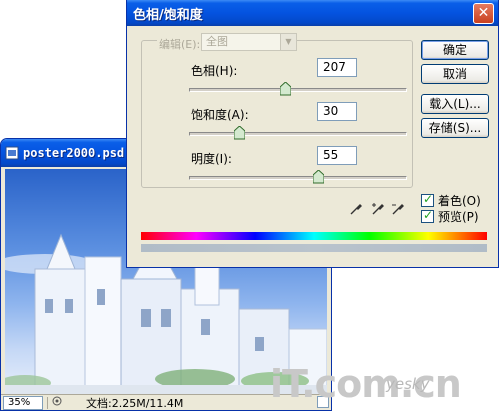 This screenshot has width=500, height=411. Describe the element at coordinates (220, 115) in the screenshot. I see `saturation-label: 饱和度(A):` at that location.